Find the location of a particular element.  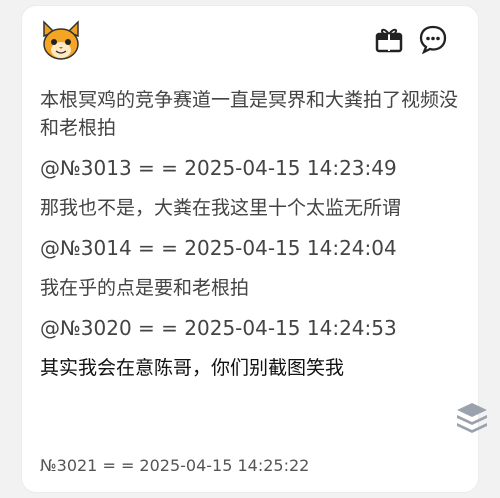

gift-icon is located at coordinates (389, 39).